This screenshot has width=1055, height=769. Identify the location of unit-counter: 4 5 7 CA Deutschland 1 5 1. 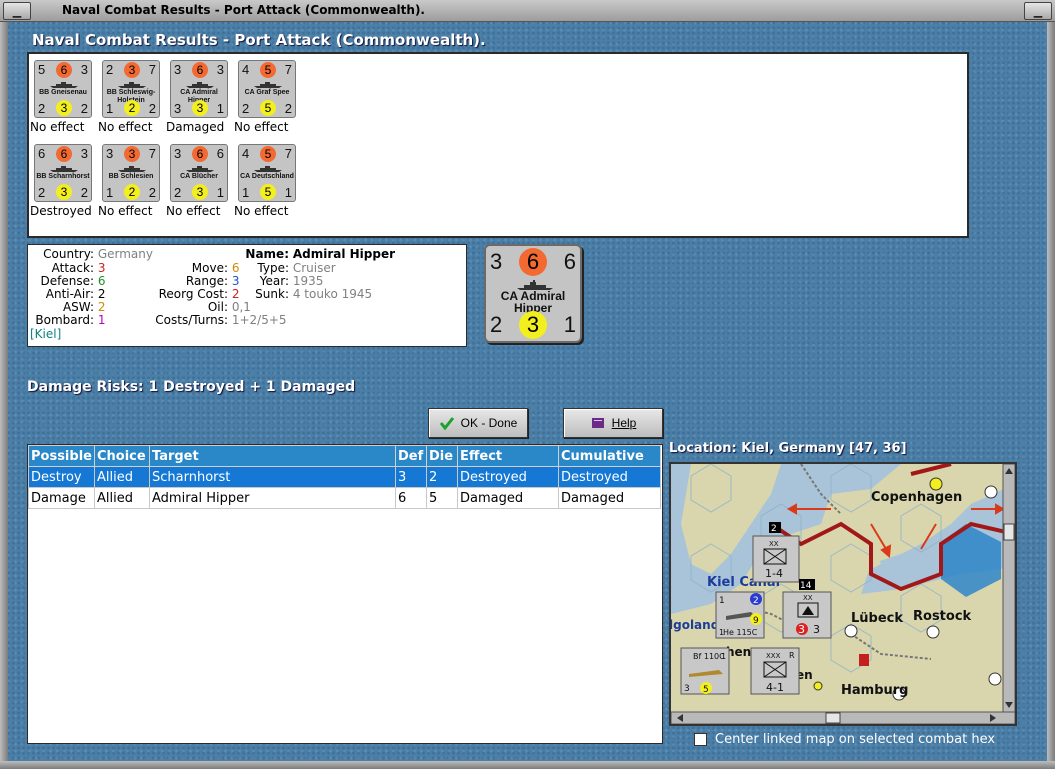
(267, 173).